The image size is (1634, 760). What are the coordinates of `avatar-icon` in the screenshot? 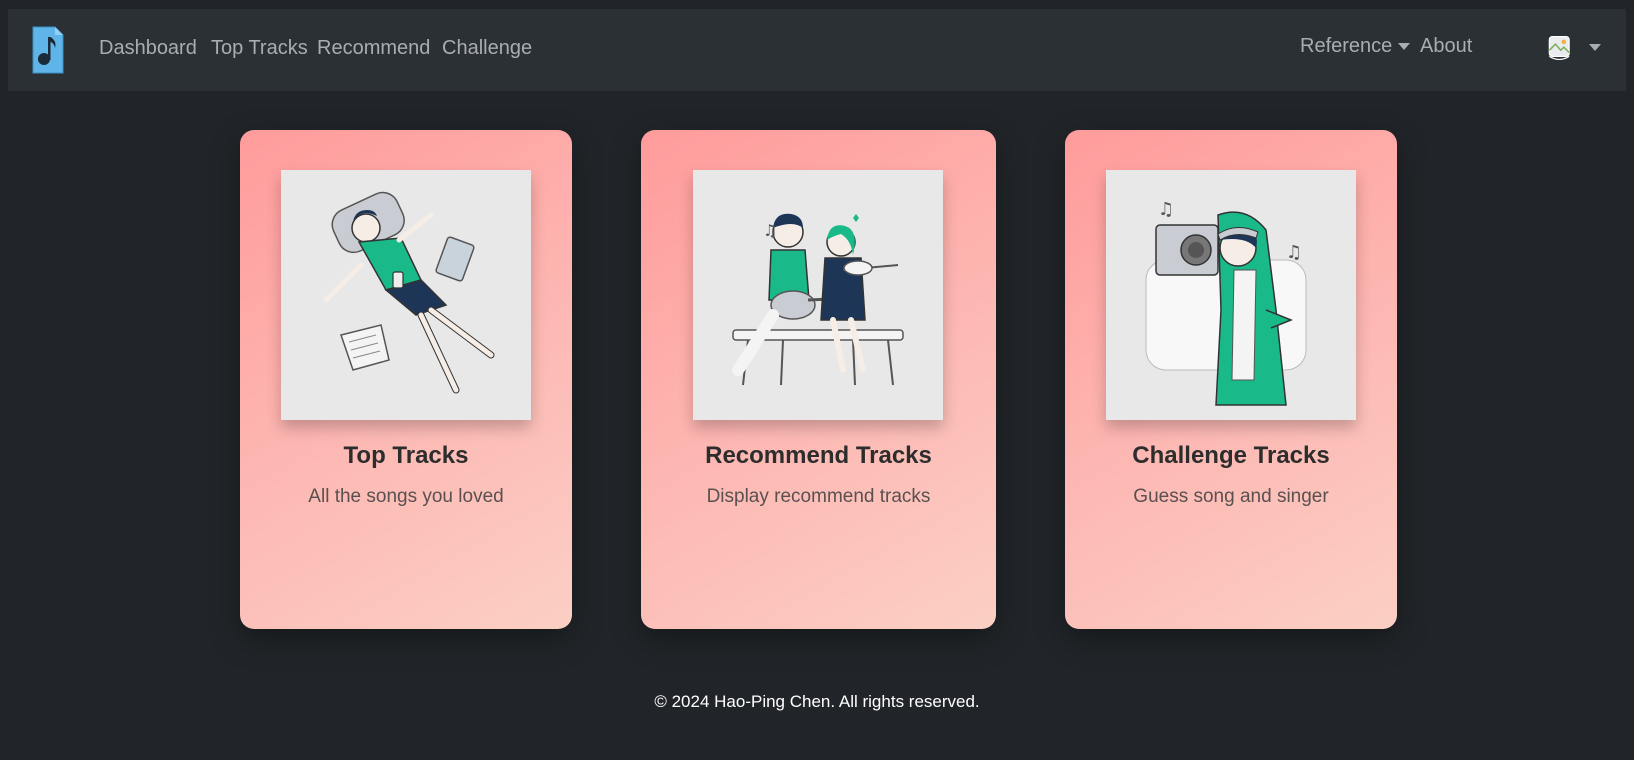 It's located at (1559, 48).